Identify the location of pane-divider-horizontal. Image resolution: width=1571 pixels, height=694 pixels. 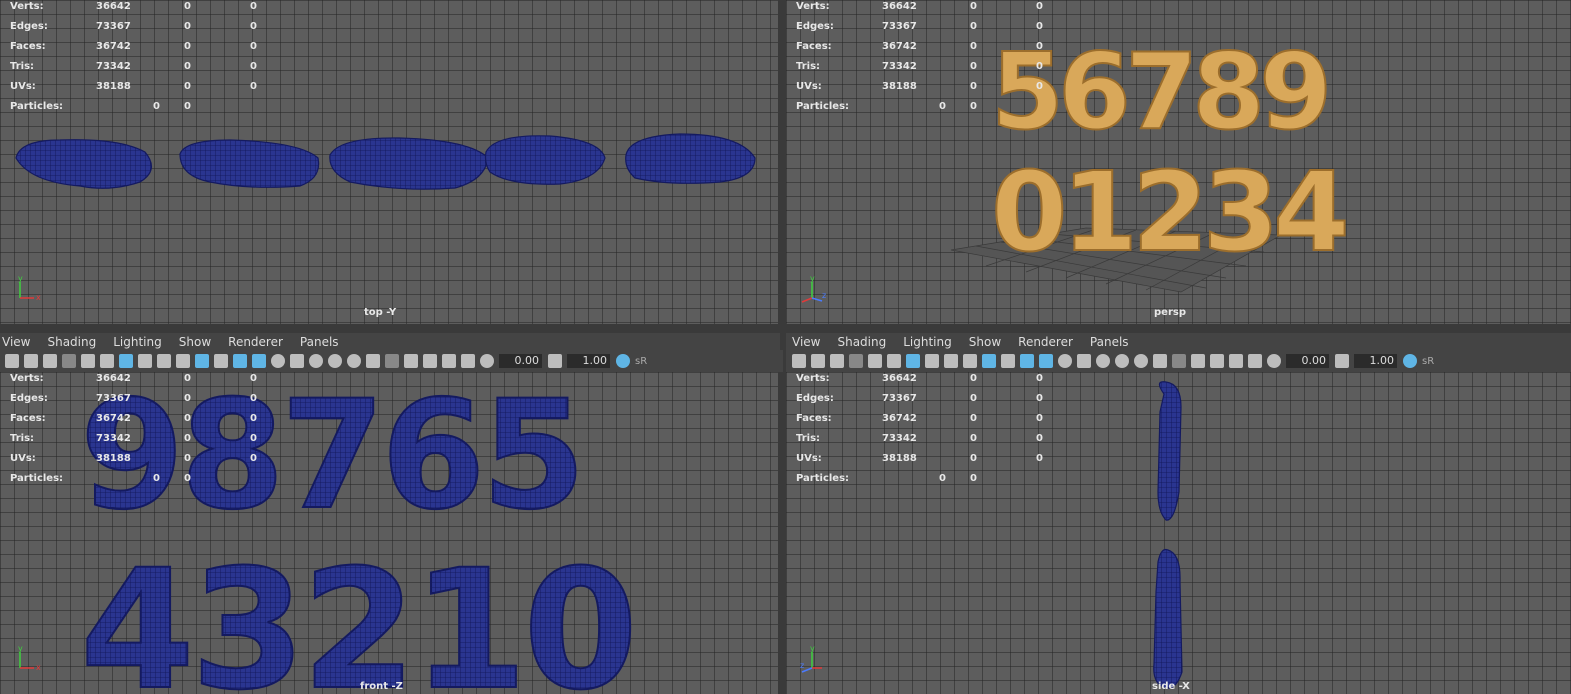
(785, 328).